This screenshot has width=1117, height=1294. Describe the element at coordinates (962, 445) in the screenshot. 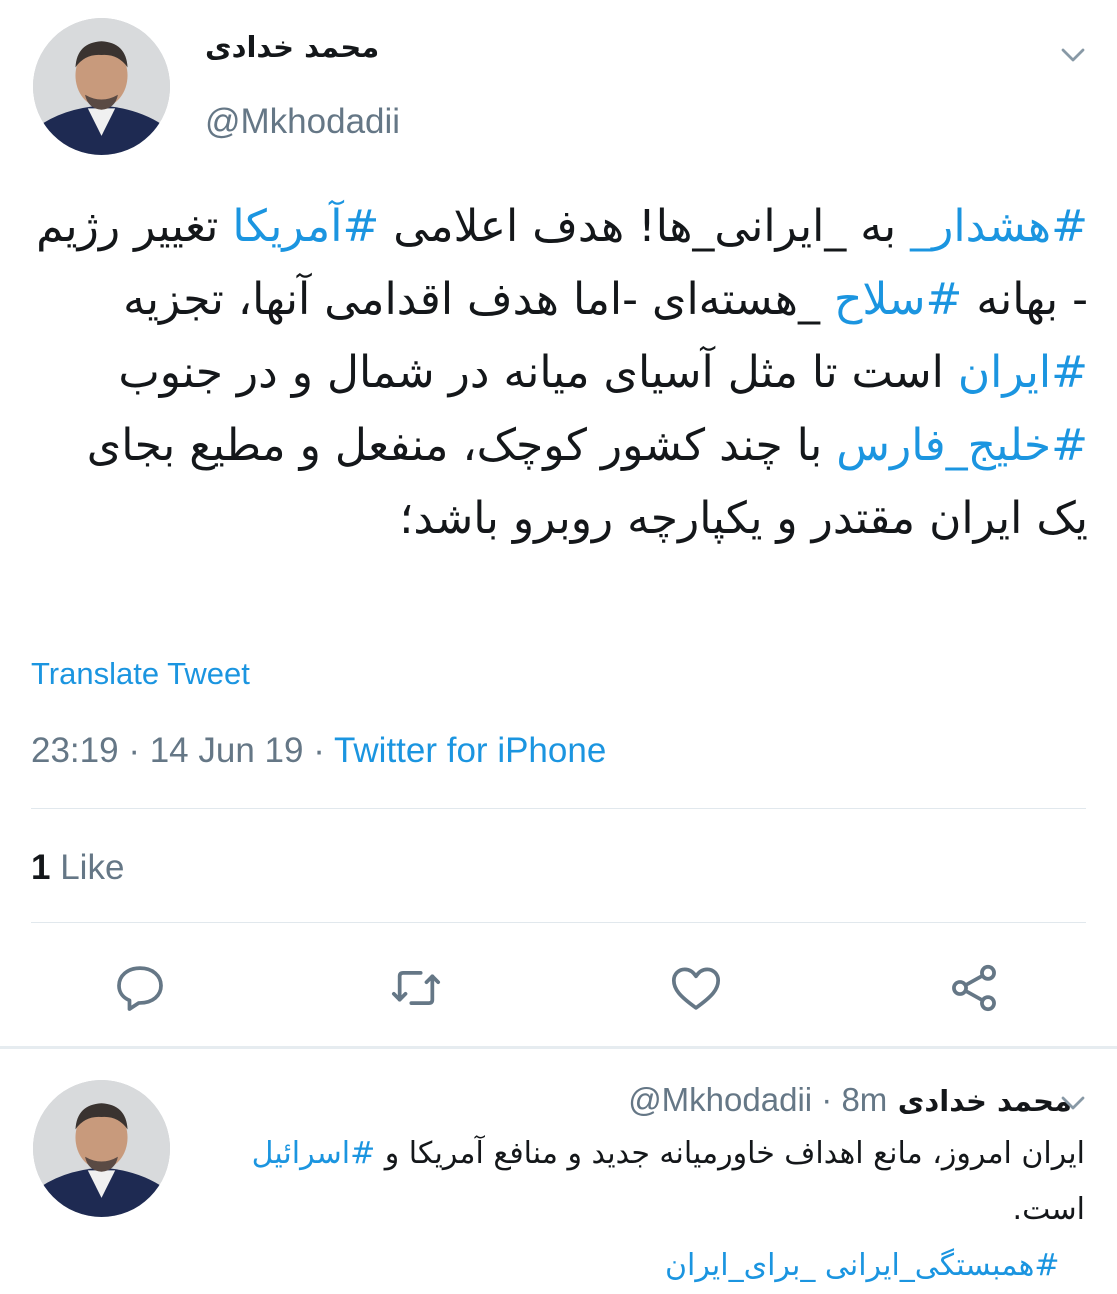

I see `hashtag-link: #خلیج_فارس` at that location.